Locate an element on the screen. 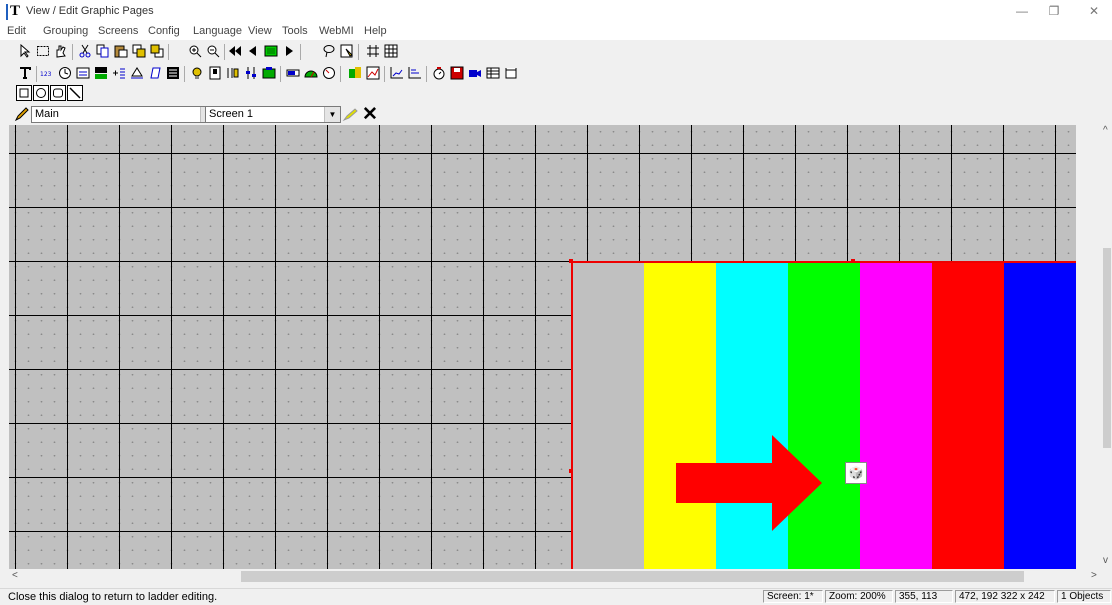 The image size is (1112, 605). save-screen-button is located at coordinates (457, 73).